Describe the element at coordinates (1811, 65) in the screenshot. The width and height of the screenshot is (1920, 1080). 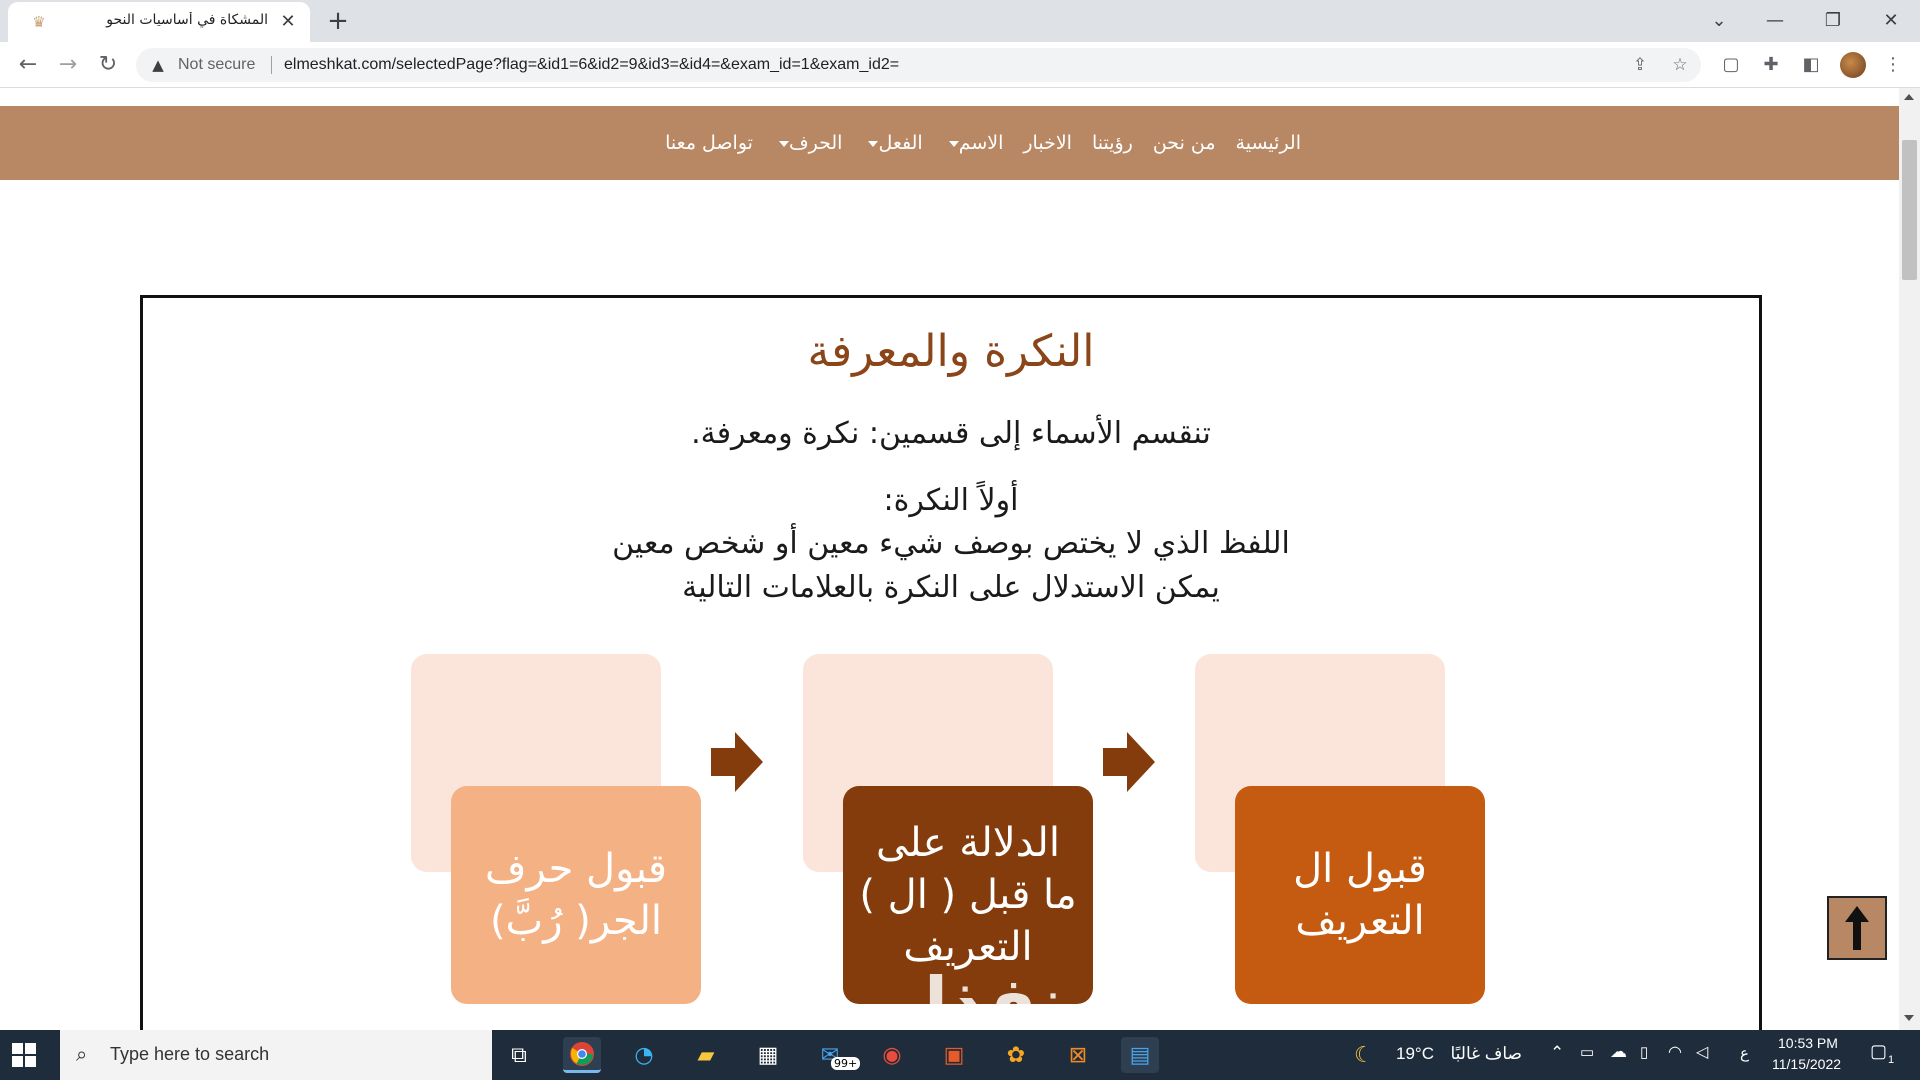
I see `side-panel-icon: ◧` at that location.